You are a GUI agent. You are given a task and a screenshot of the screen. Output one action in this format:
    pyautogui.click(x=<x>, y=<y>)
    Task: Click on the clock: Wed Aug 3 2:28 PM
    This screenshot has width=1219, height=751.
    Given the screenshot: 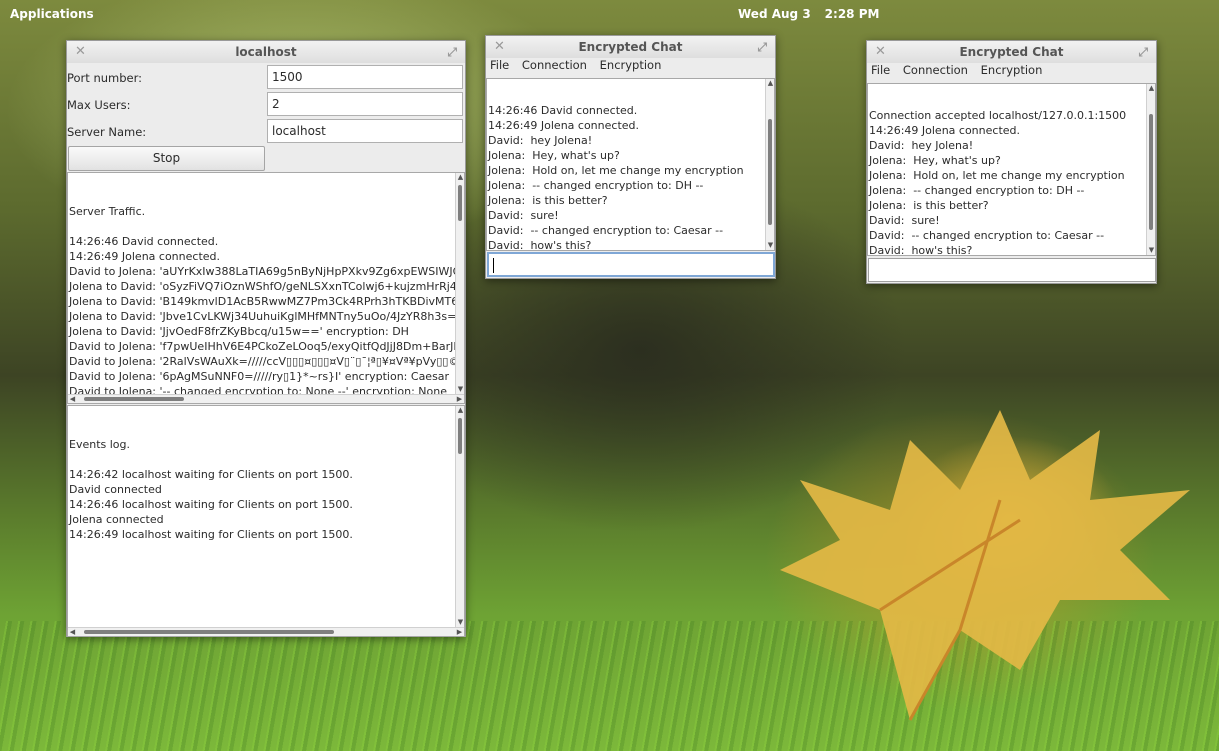 What is the action you would take?
    pyautogui.click(x=815, y=14)
    